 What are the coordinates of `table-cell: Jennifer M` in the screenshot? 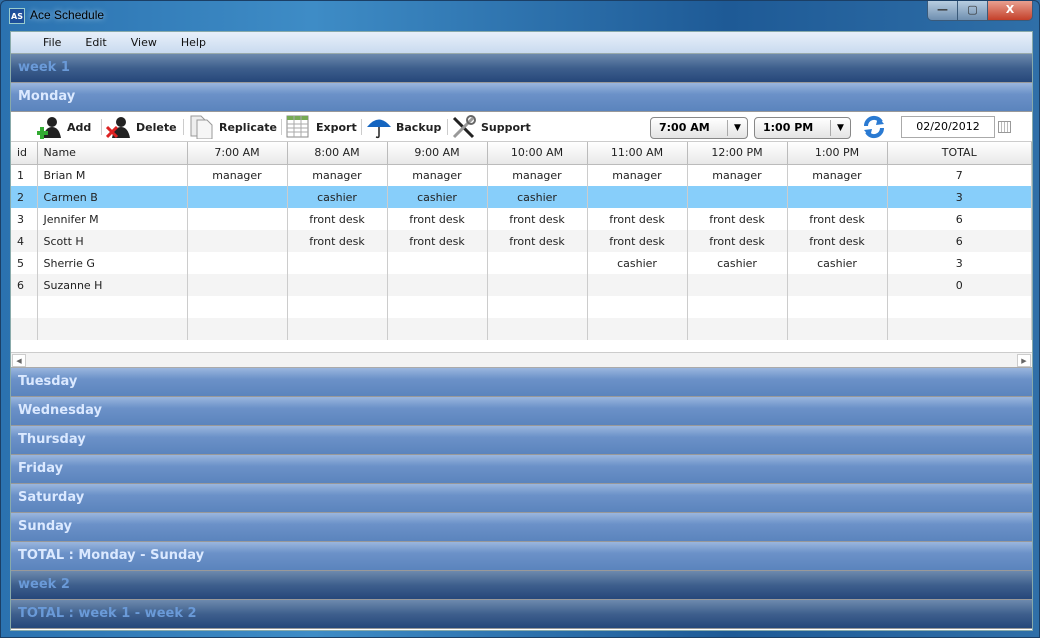 It's located at (112, 219).